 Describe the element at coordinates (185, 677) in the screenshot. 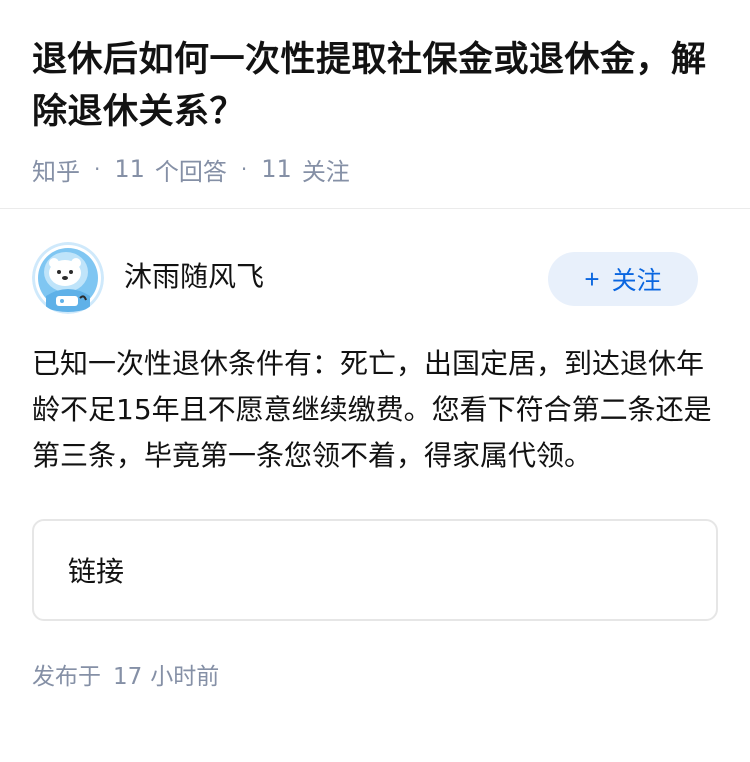

I see `publish-suffix: 小时前` at that location.